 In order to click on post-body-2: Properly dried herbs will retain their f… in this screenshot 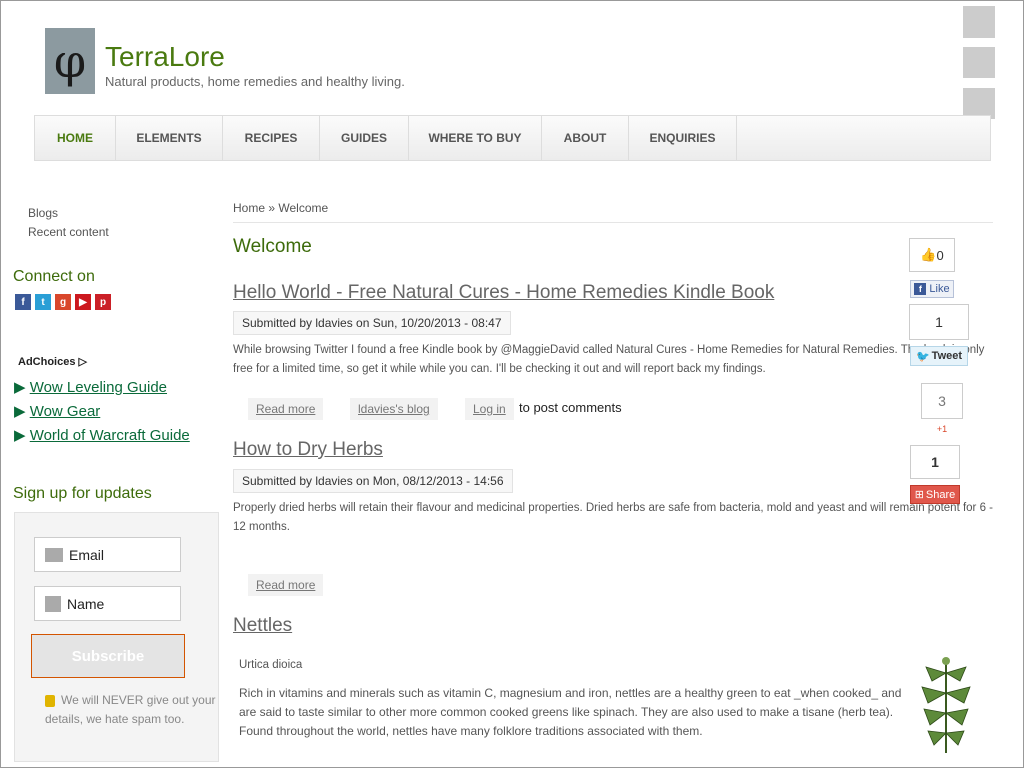, I will do `click(613, 517)`.